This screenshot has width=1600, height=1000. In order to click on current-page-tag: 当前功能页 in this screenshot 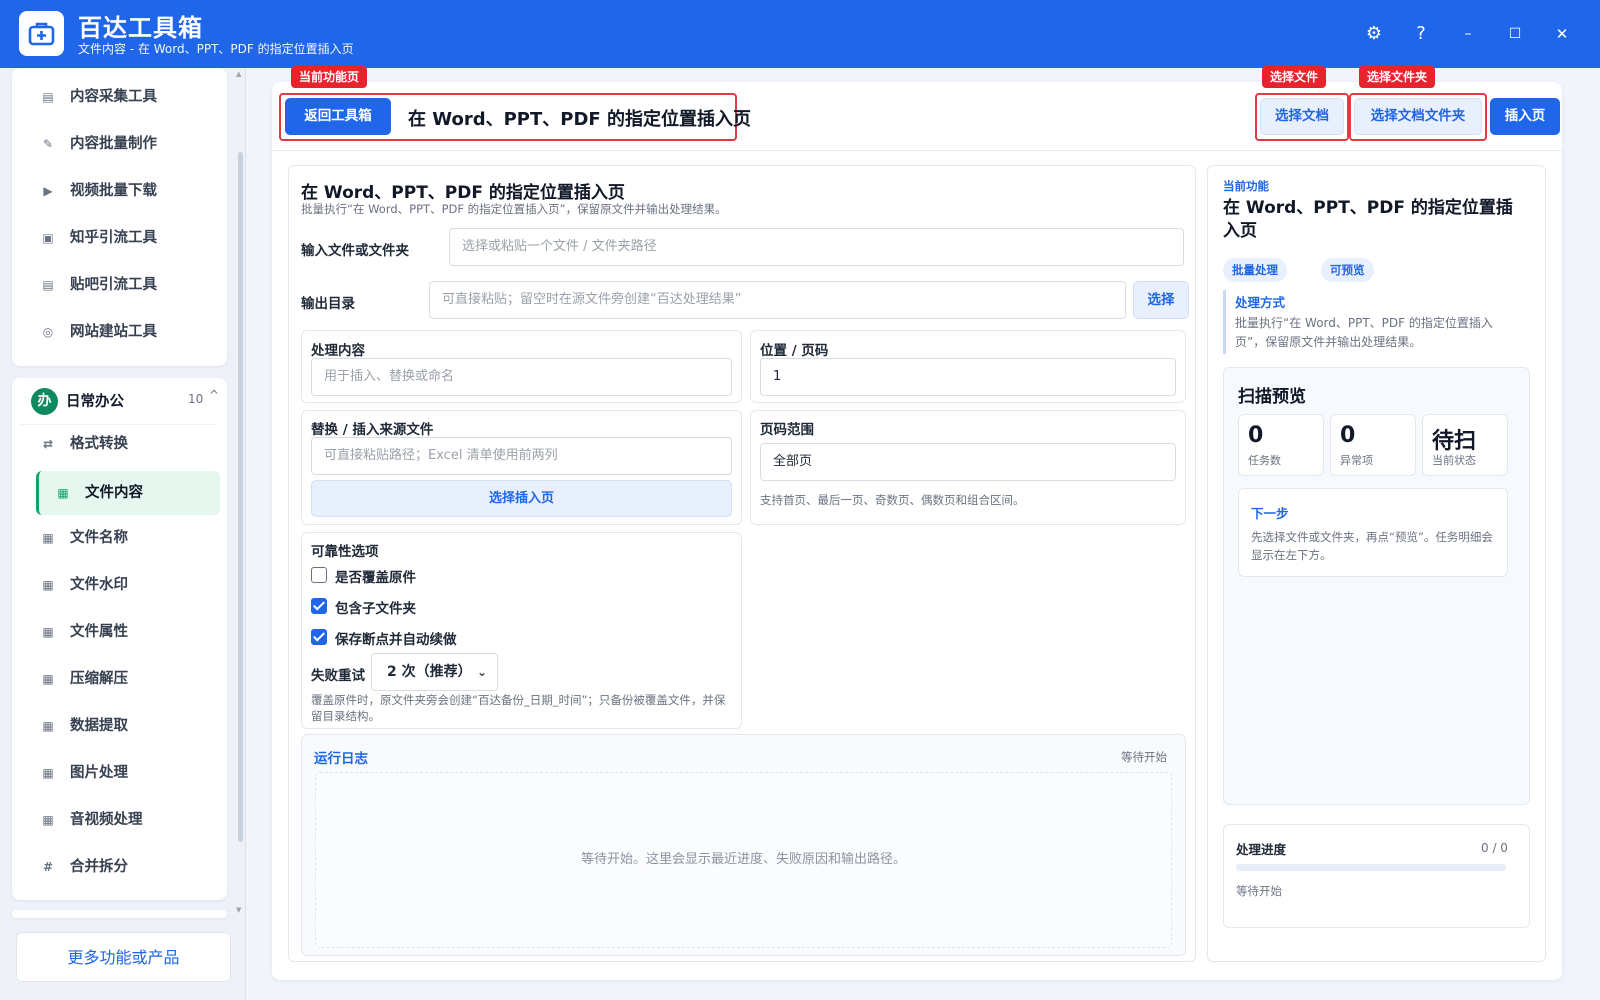, I will do `click(329, 77)`.